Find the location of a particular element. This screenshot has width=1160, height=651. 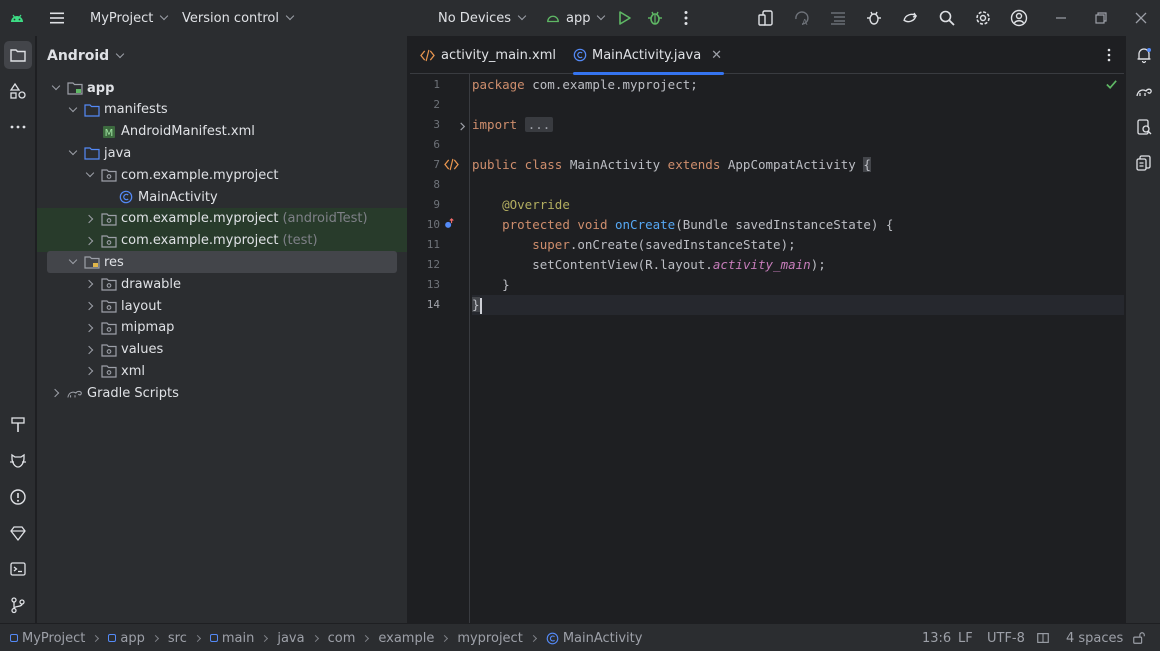

reader-mode-icon is located at coordinates (1043, 637).